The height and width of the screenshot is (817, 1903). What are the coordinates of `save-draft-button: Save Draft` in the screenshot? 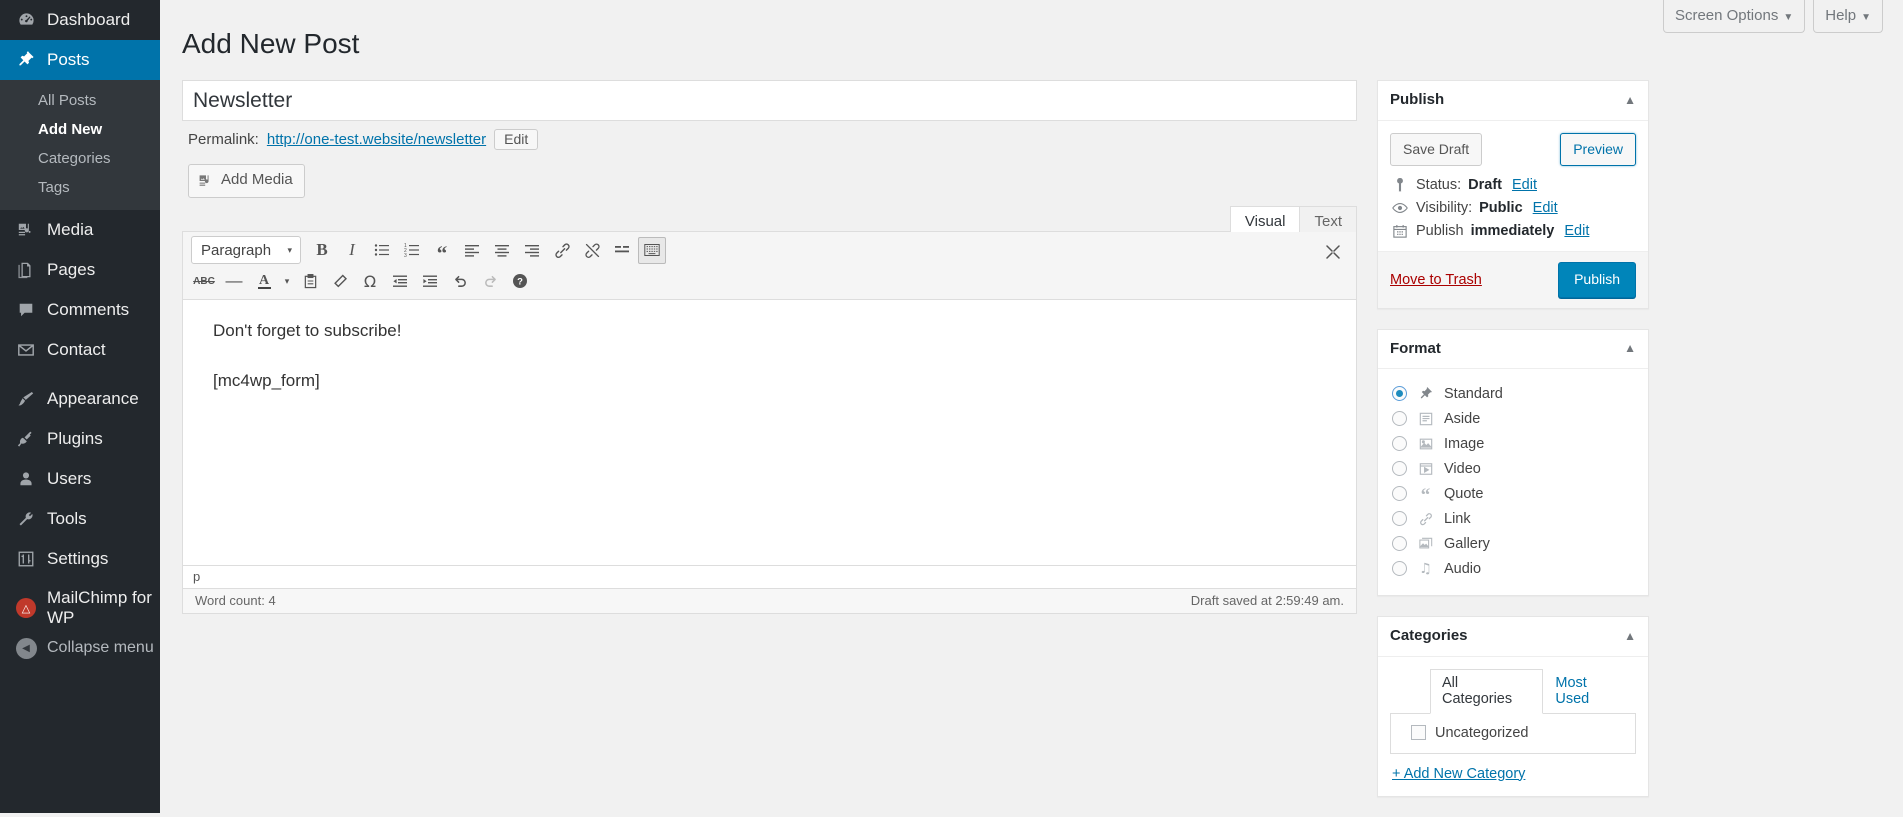 It's located at (1436, 149).